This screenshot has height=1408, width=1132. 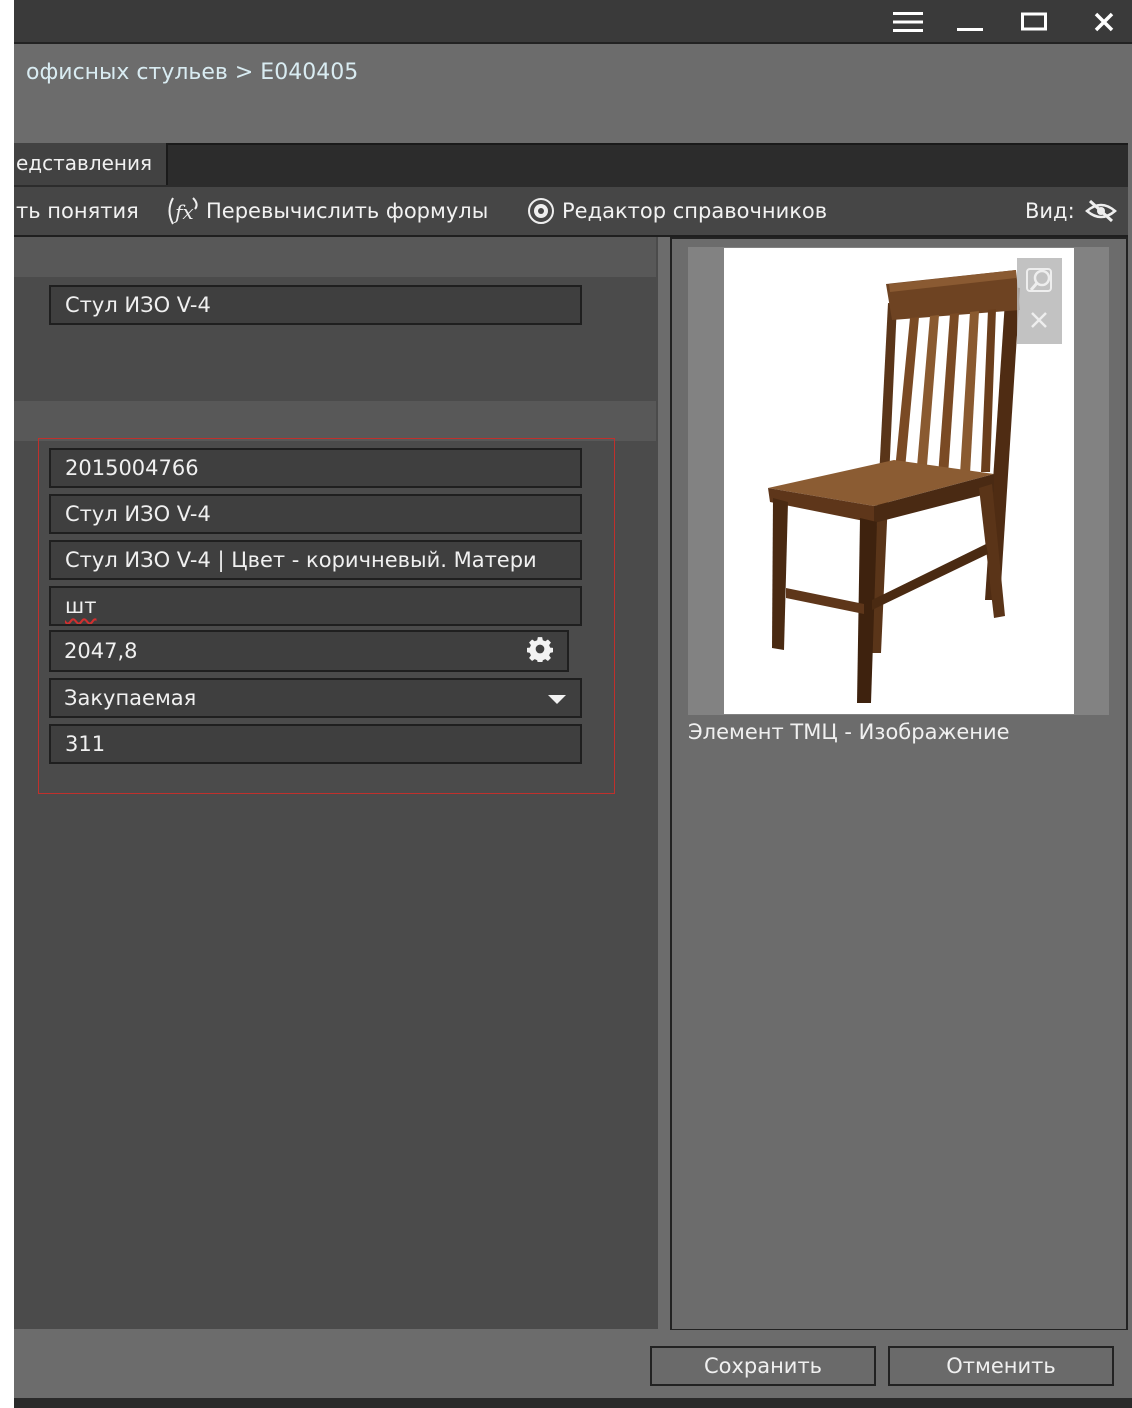 I want to click on minimize-icon, so click(x=970, y=29).